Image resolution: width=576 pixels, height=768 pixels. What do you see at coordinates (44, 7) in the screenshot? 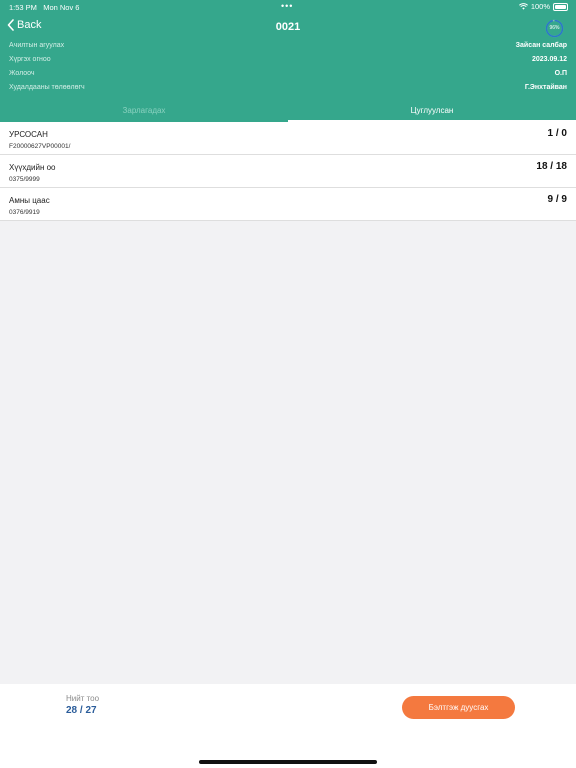
I see `status-time: 1:53 PM Mon Nov 6` at bounding box center [44, 7].